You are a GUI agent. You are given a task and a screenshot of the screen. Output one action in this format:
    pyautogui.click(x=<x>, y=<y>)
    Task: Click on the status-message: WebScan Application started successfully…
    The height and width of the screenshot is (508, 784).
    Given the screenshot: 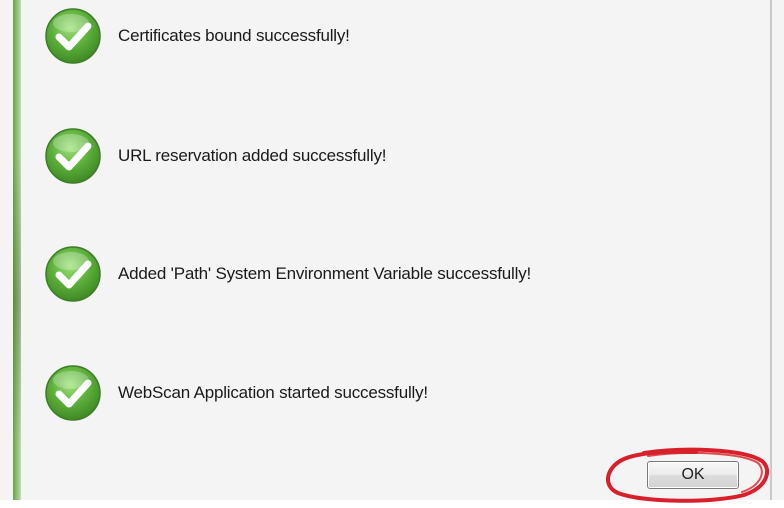 What is the action you would take?
    pyautogui.click(x=273, y=392)
    